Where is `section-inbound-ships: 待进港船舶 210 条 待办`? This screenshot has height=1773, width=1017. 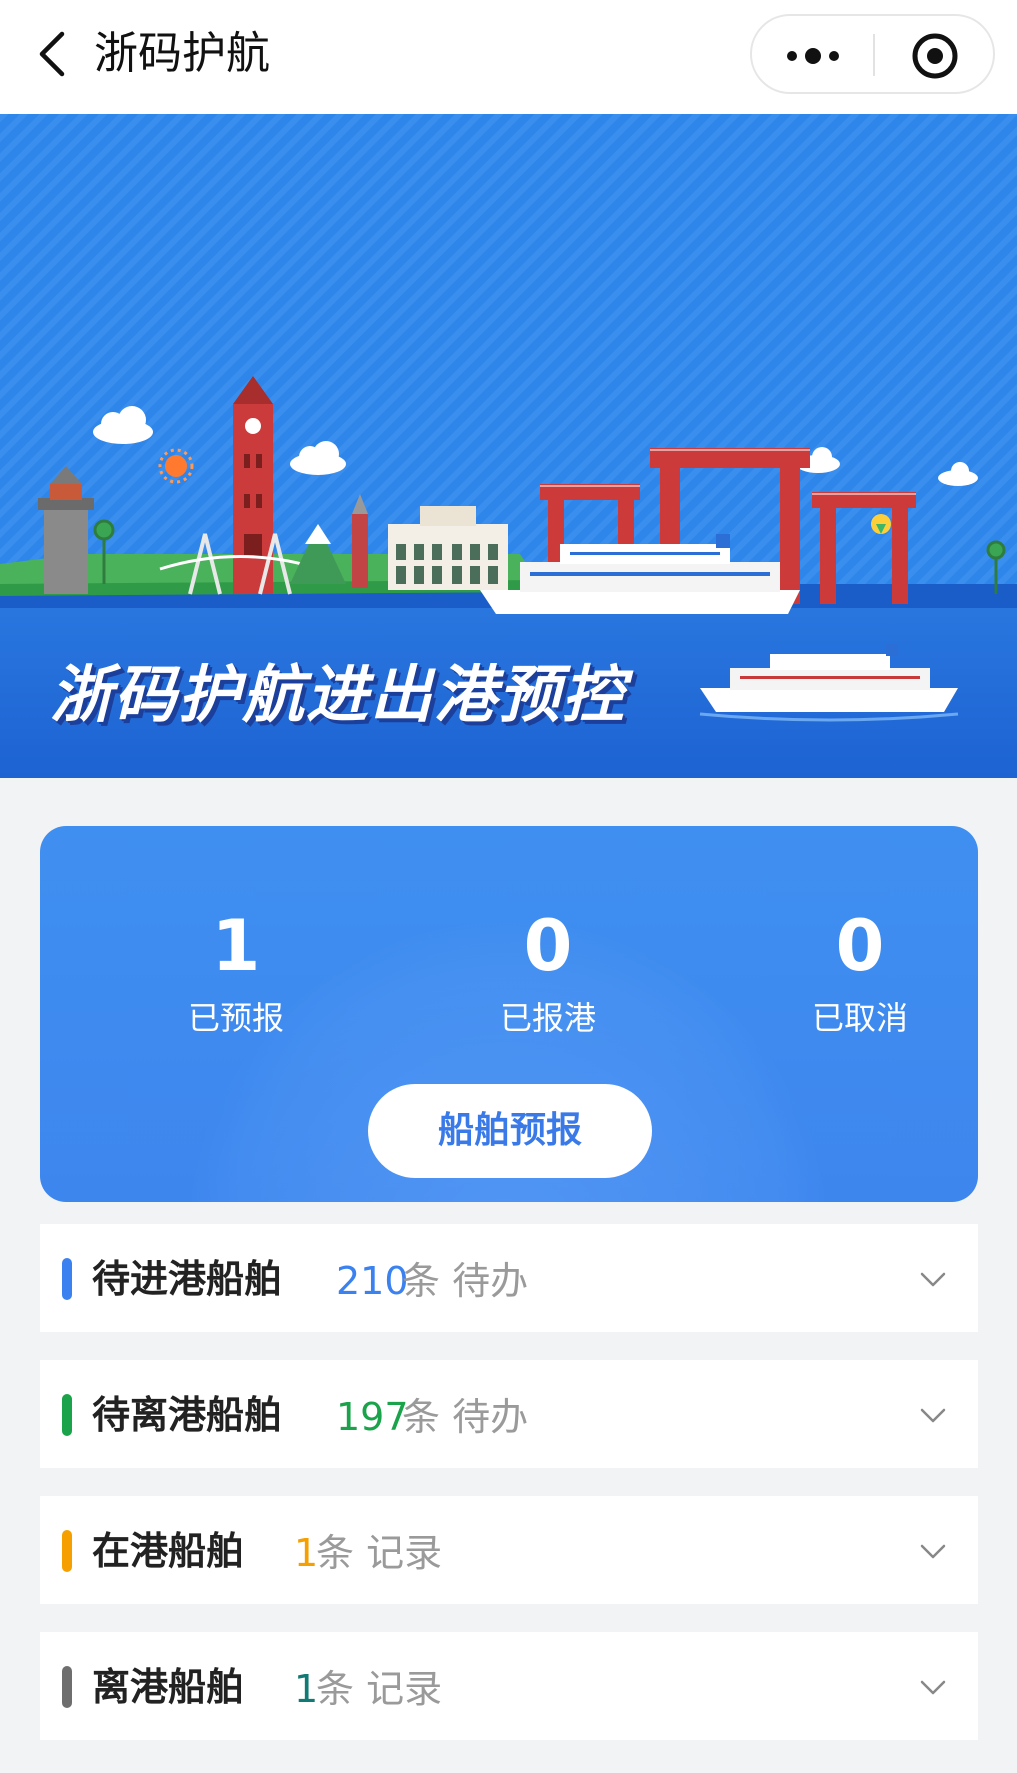 section-inbound-ships: 待进港船舶 210 条 待办 is located at coordinates (509, 1278).